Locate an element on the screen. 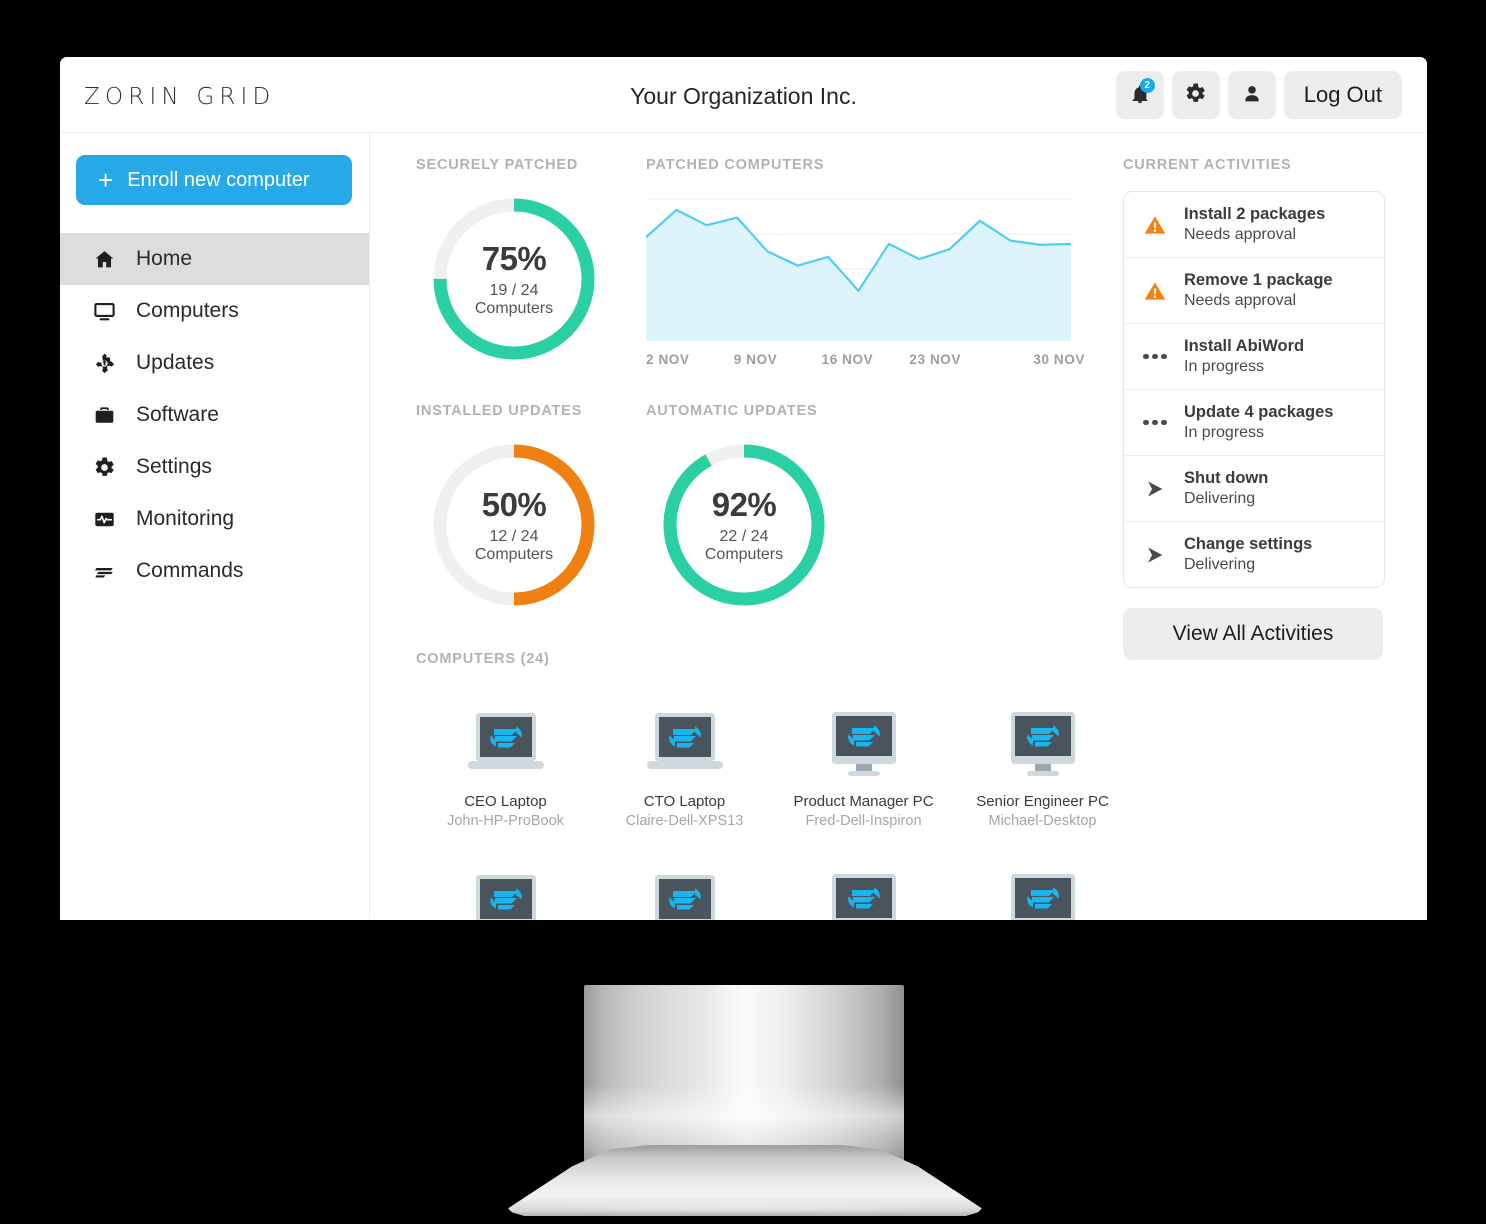 This screenshot has height=1224, width=1486. x-tick: 9 NOV is located at coordinates (755, 359).